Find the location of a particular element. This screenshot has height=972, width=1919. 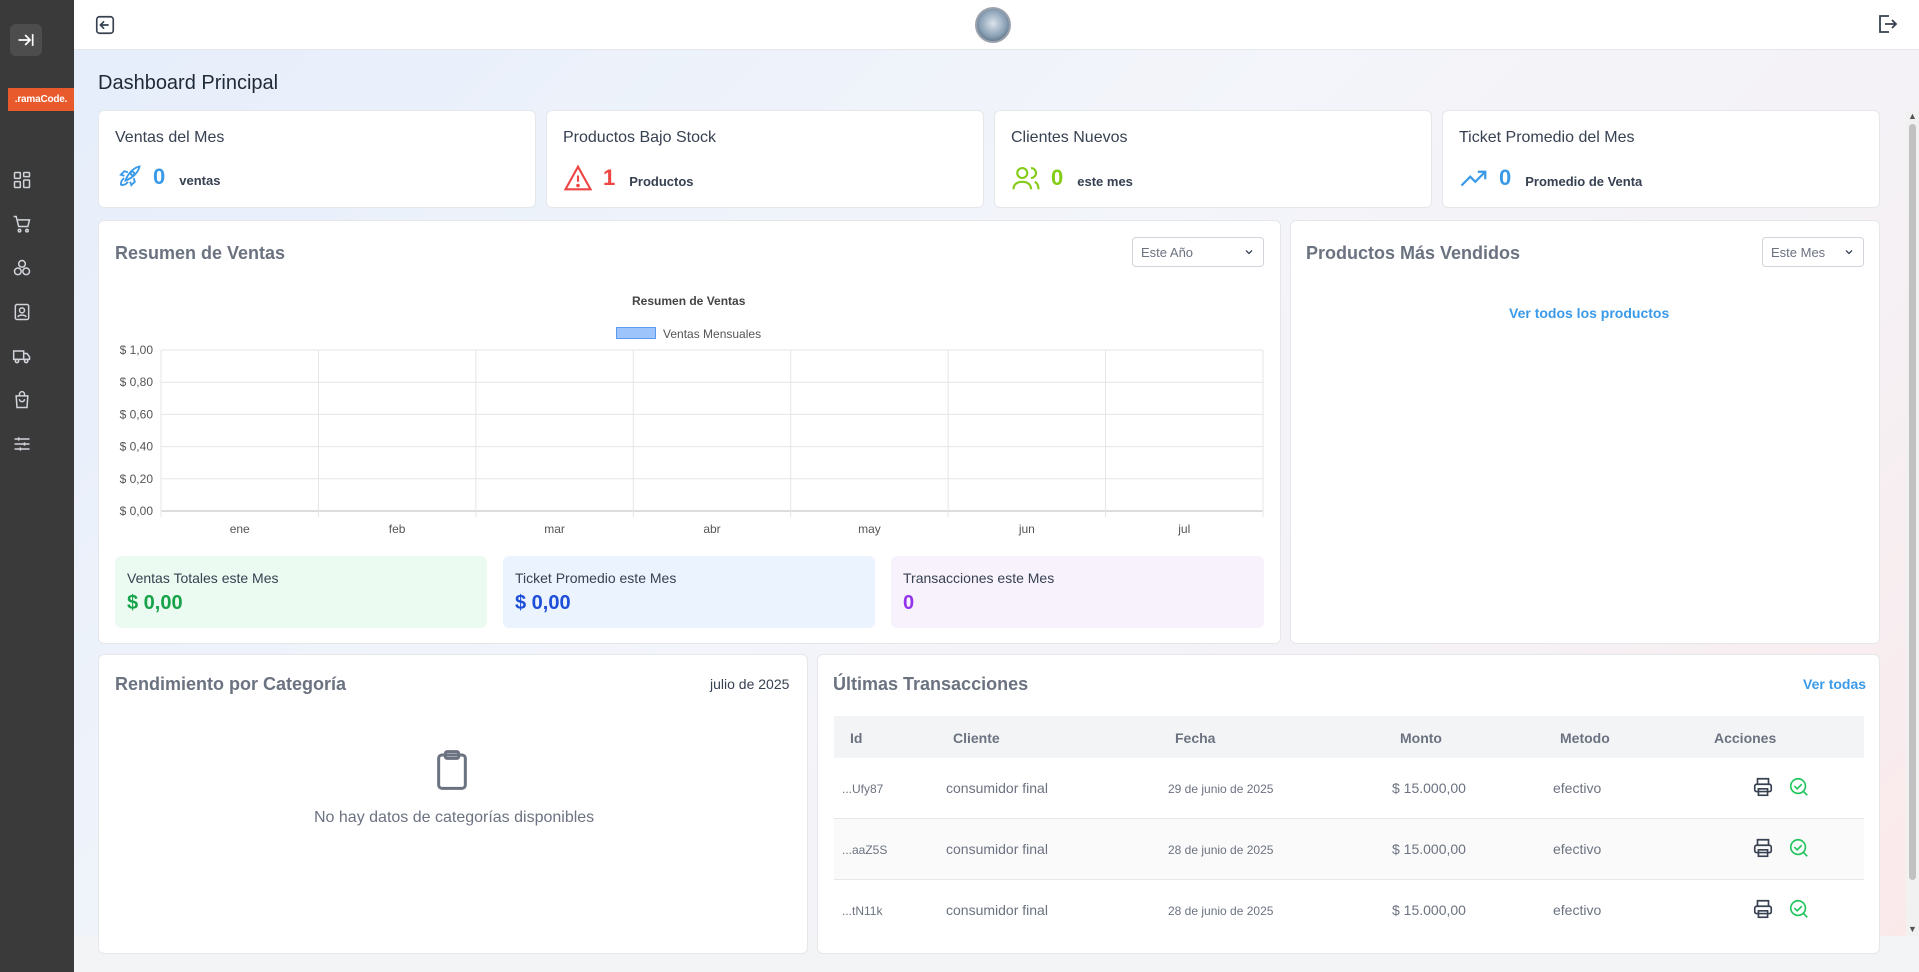

sidebar-item-purchases is located at coordinates (22, 400).